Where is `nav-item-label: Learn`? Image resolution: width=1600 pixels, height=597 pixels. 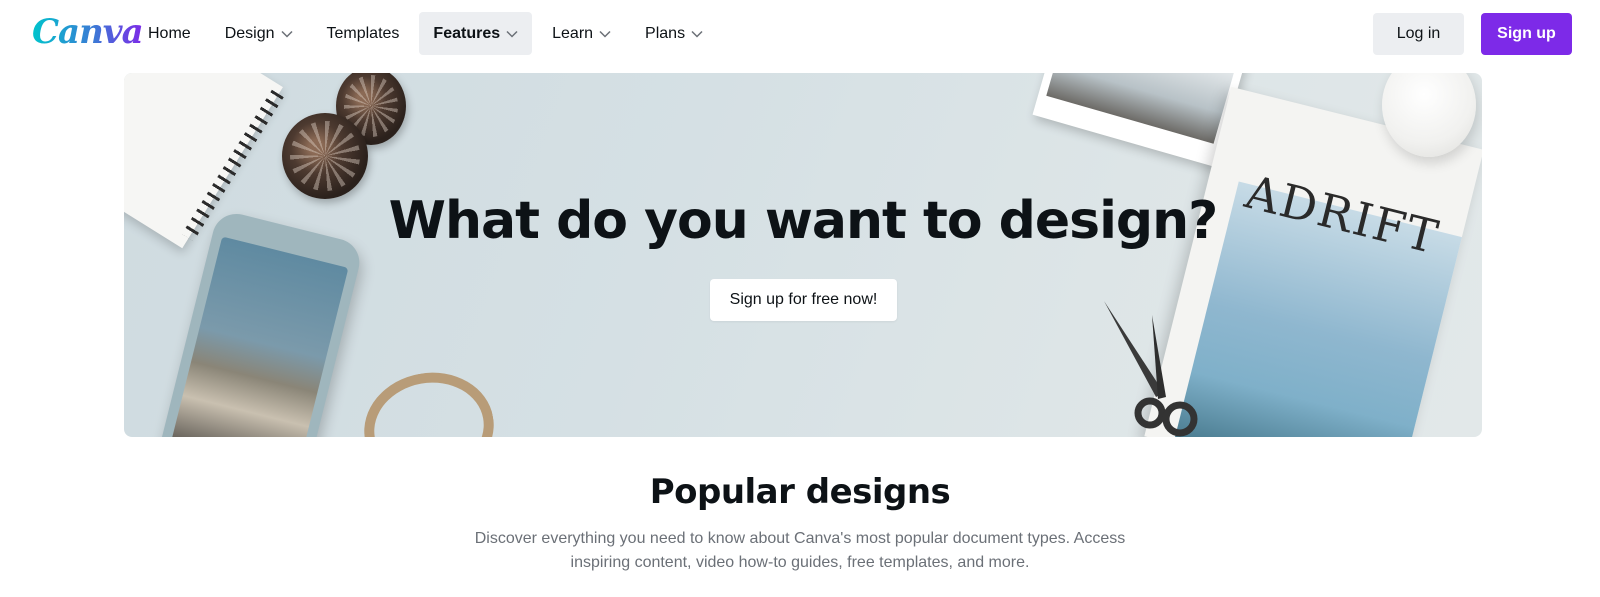 nav-item-label: Learn is located at coordinates (573, 33).